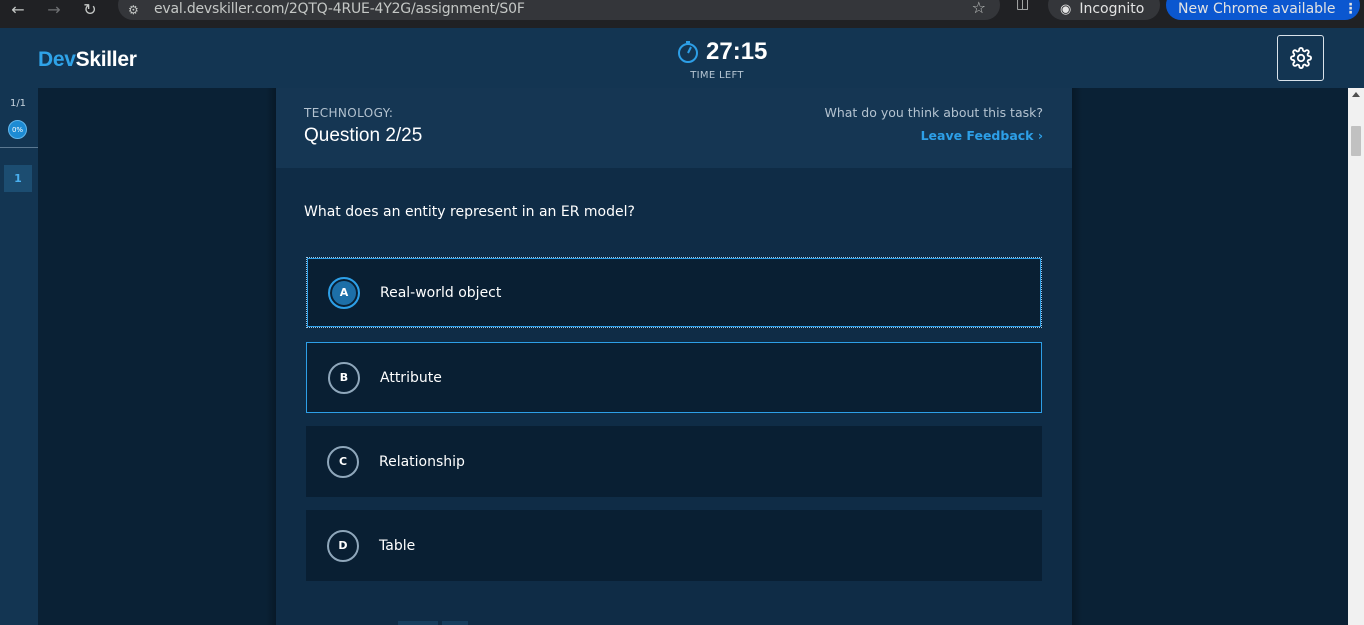 Image resolution: width=1364 pixels, height=625 pixels. I want to click on timer-label: TIME LEFT, so click(717, 75).